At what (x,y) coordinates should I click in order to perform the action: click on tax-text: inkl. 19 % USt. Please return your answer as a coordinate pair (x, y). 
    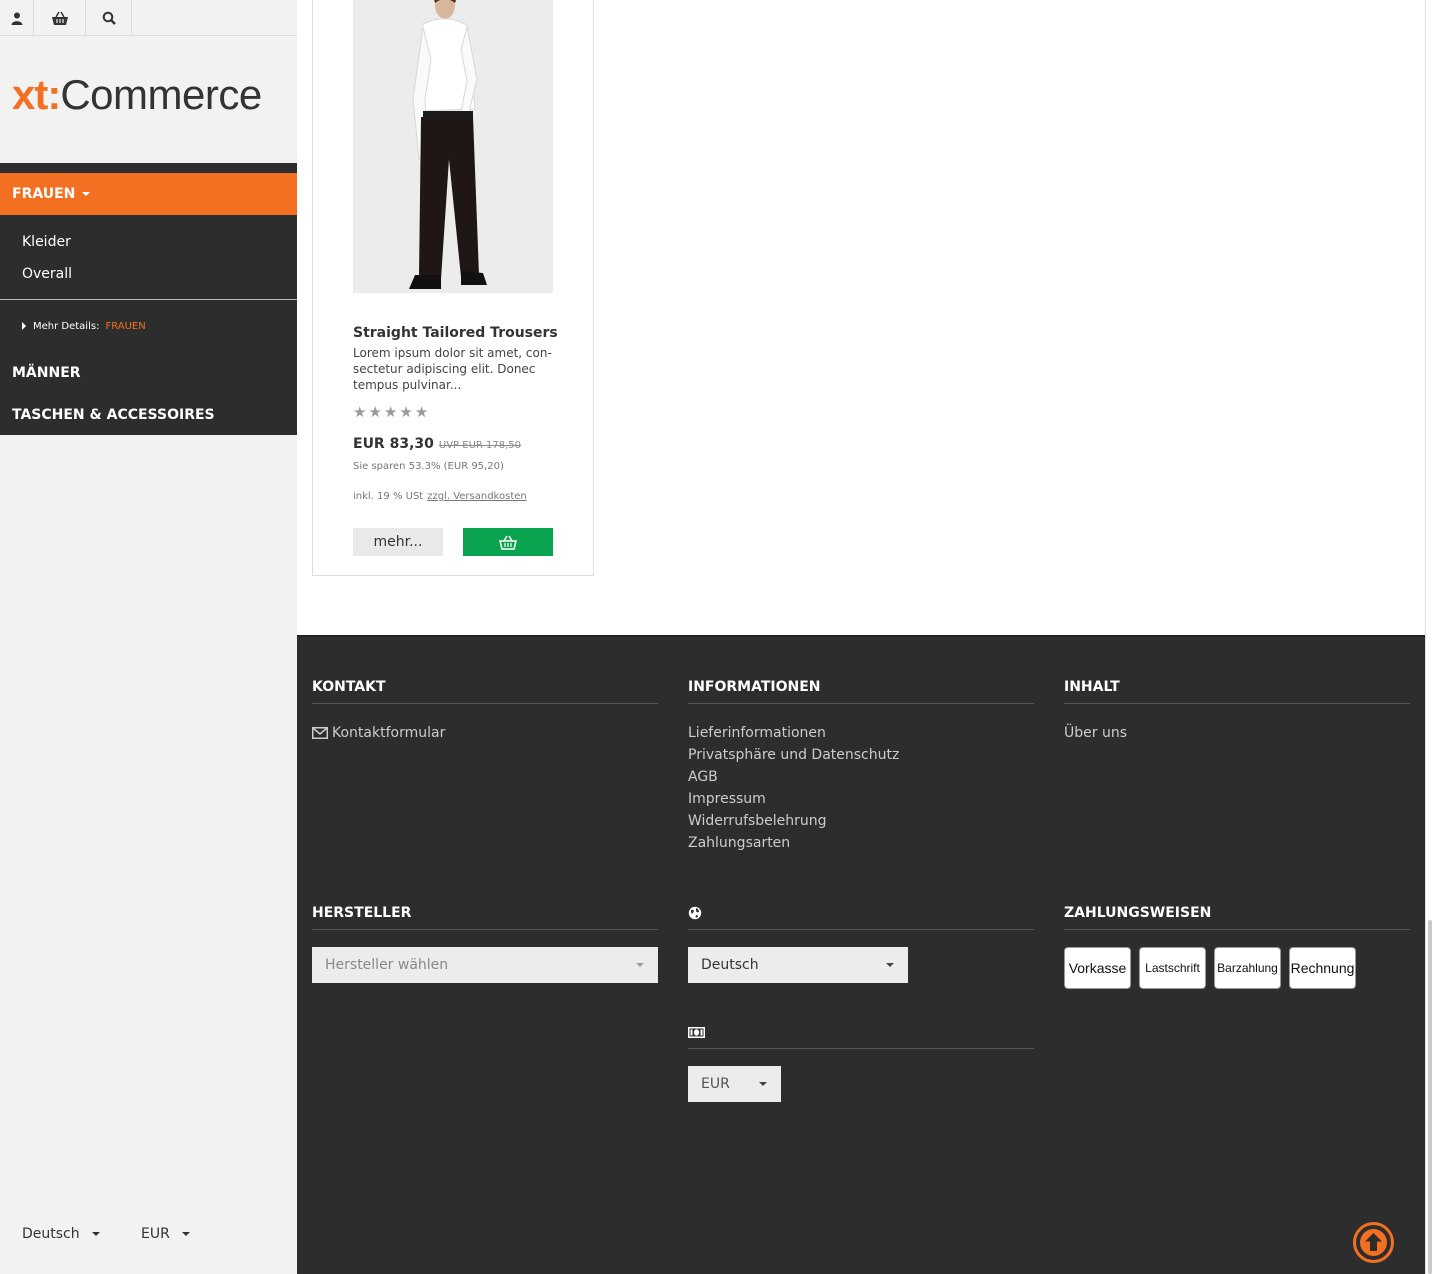
    Looking at the image, I should click on (388, 496).